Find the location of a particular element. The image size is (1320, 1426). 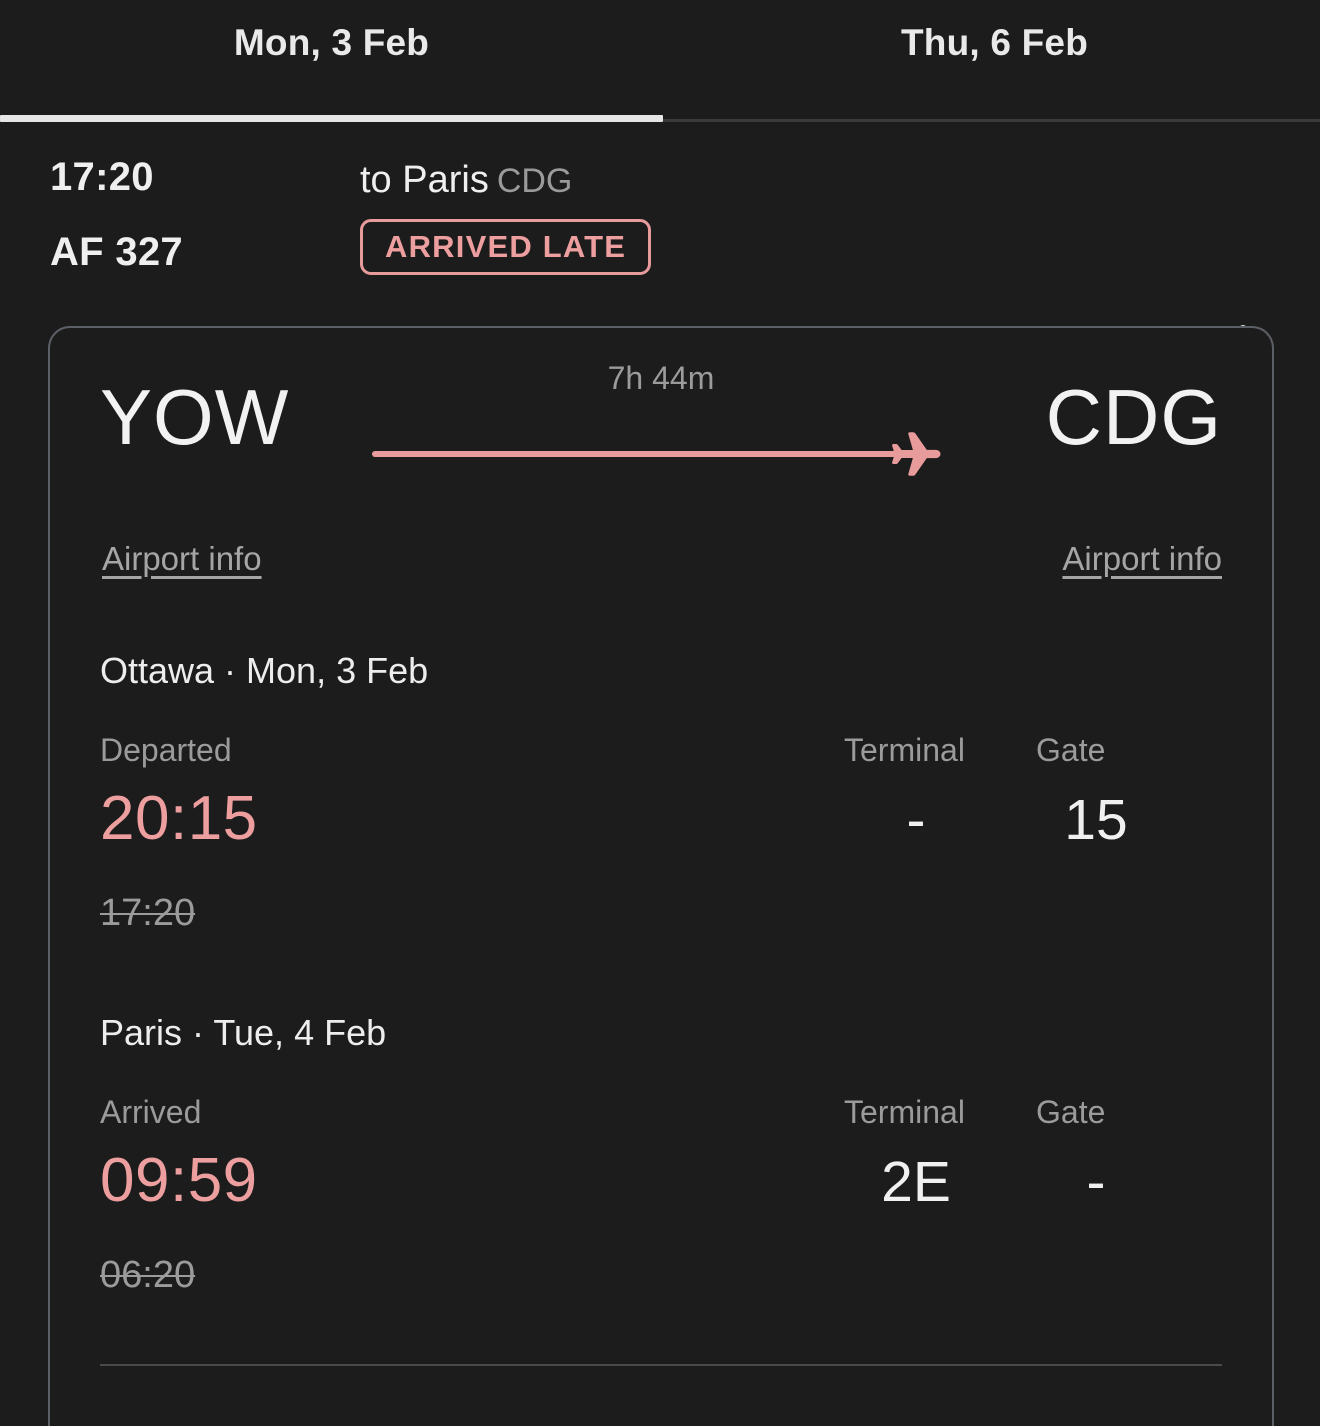

destination-airport-info-link: Airport info is located at coordinates (1142, 559).